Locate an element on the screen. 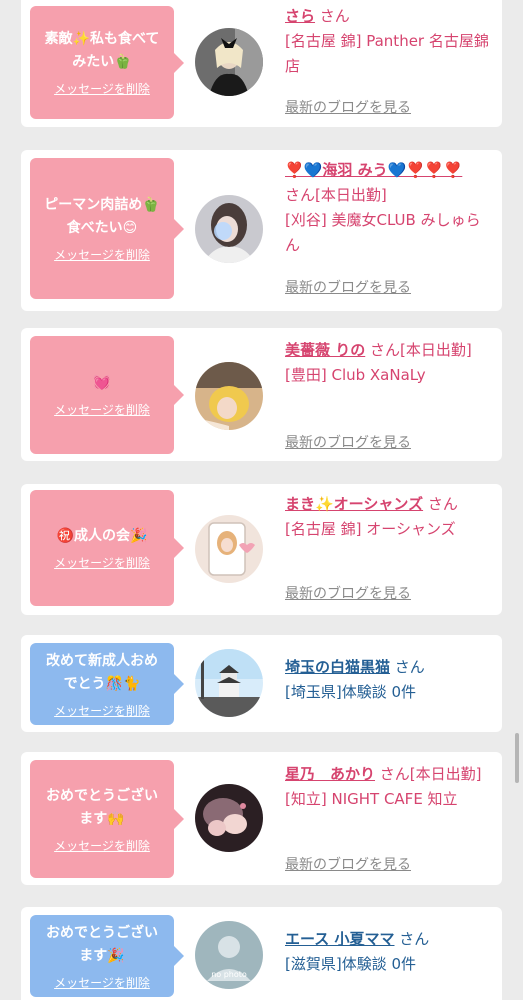  message-text: おめでとうござい ます🎉 is located at coordinates (102, 944).